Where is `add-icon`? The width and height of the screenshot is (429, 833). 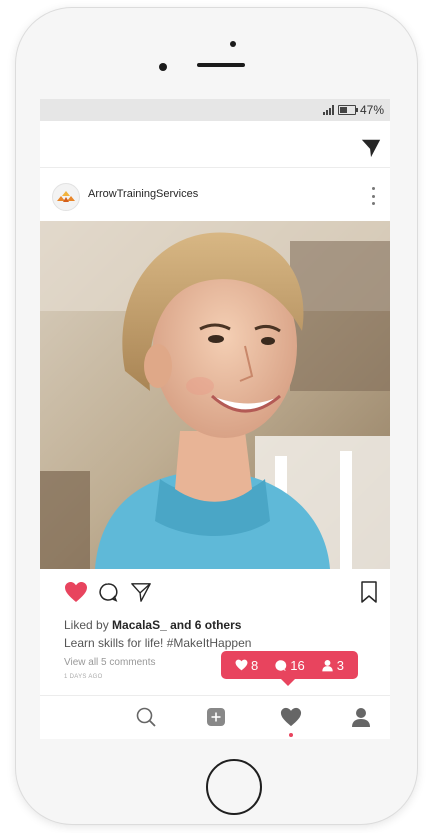
add-icon is located at coordinates (216, 717).